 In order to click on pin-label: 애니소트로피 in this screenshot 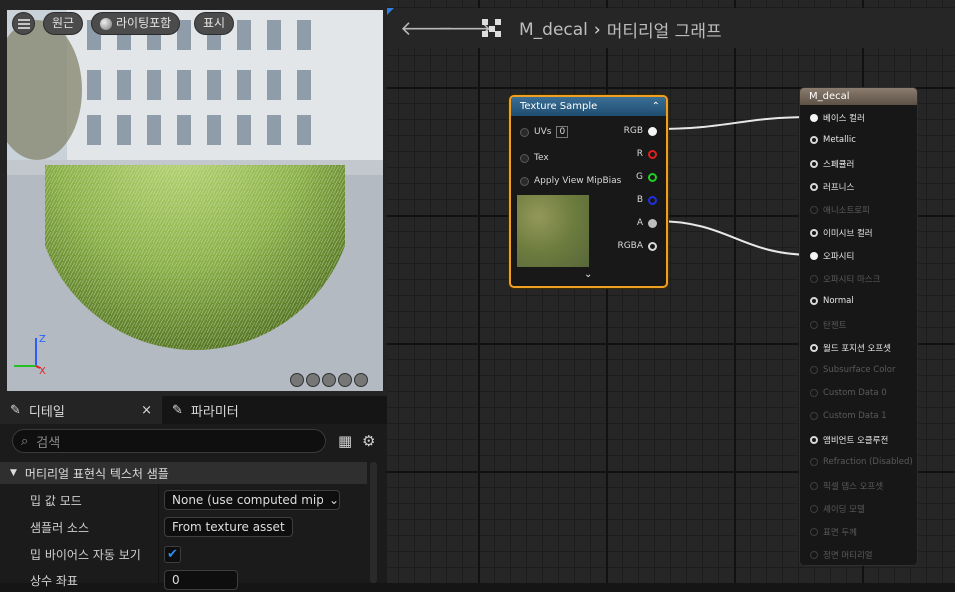, I will do `click(846, 211)`.